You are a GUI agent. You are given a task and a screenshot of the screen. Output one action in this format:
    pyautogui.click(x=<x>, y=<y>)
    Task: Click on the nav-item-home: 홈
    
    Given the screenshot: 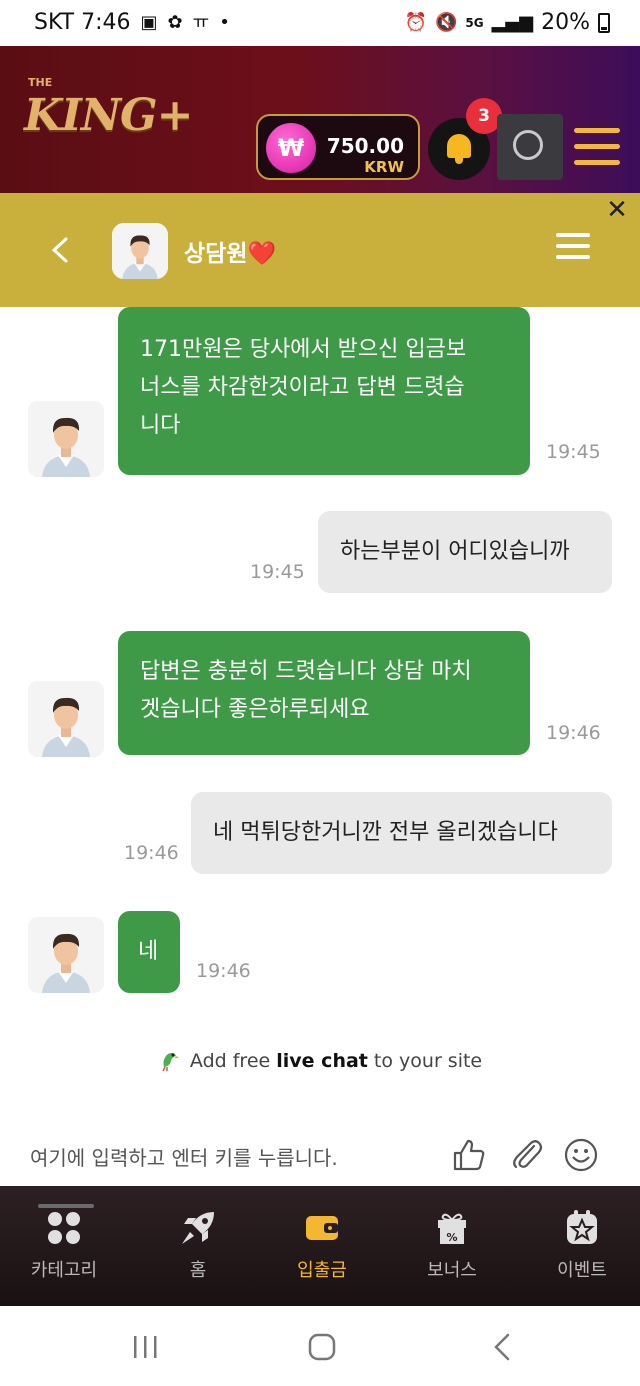 What is the action you would take?
    pyautogui.click(x=198, y=1246)
    